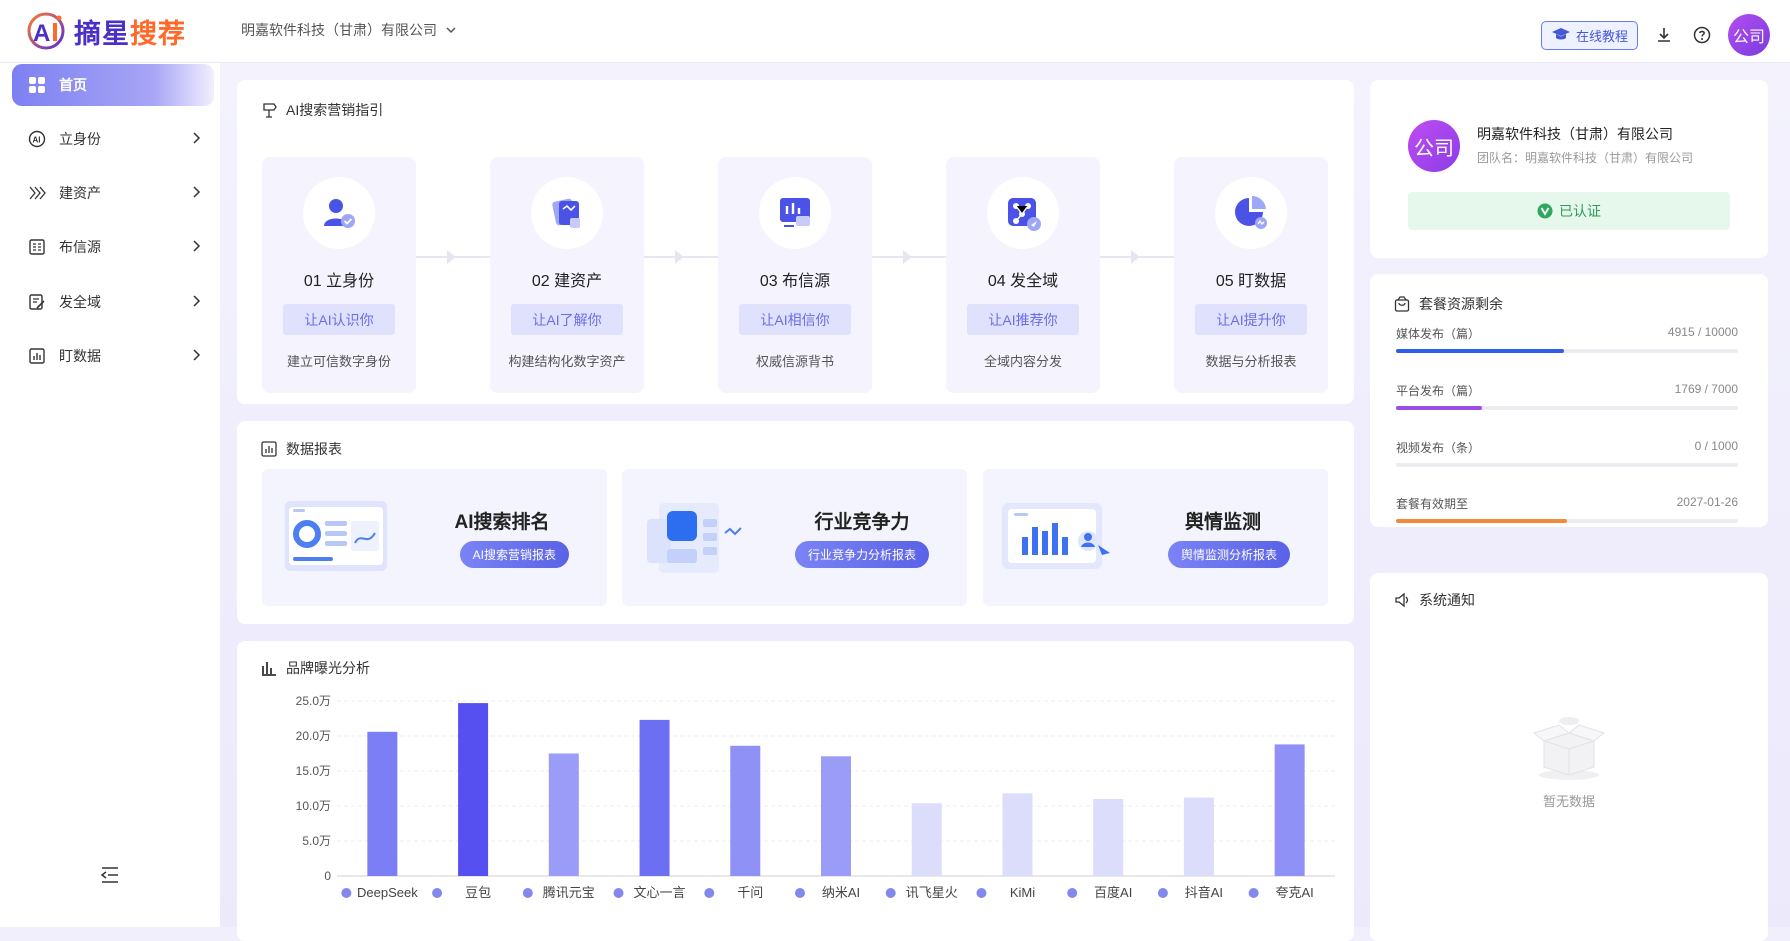  What do you see at coordinates (113, 356) in the screenshot?
I see `sidebar-item-data: 盯数据` at bounding box center [113, 356].